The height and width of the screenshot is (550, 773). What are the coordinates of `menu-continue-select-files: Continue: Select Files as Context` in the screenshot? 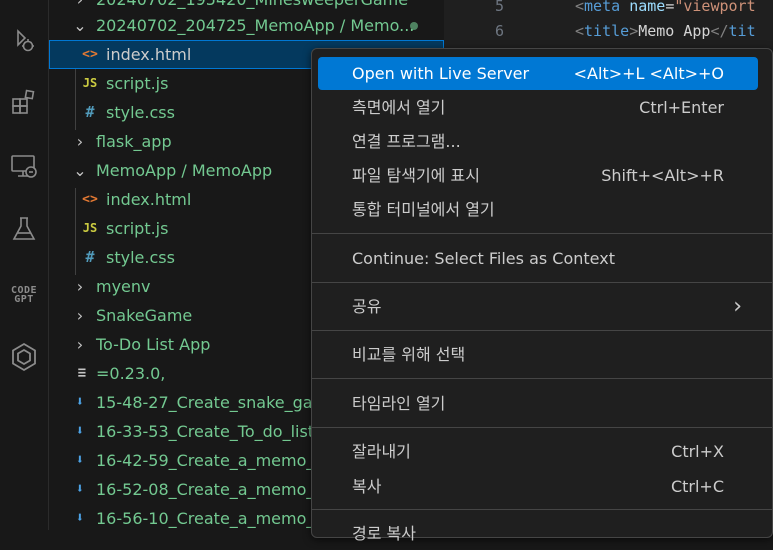 It's located at (538, 258).